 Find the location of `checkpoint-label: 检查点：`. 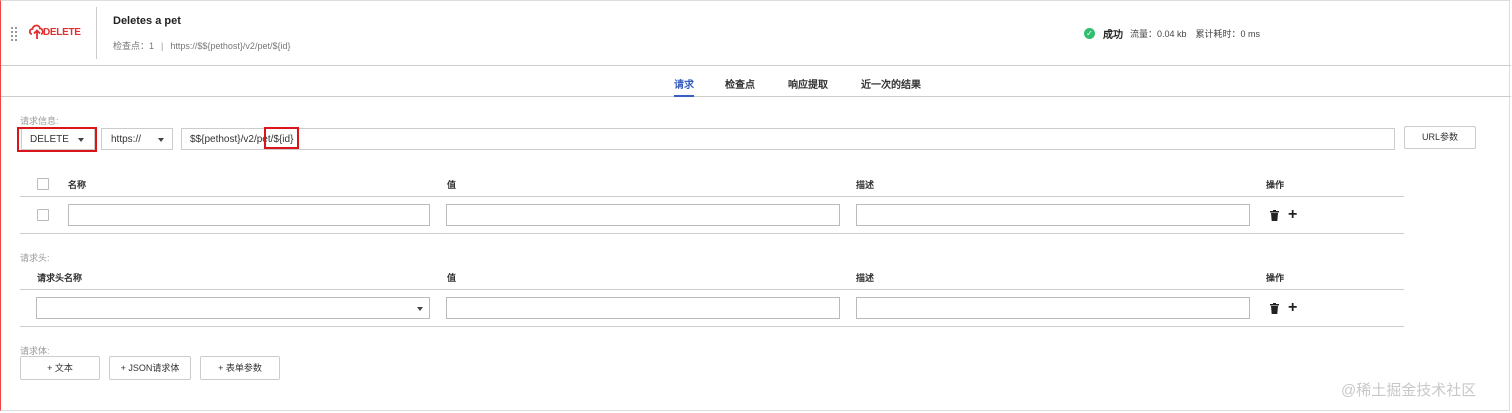

checkpoint-label: 检查点： is located at coordinates (131, 46).